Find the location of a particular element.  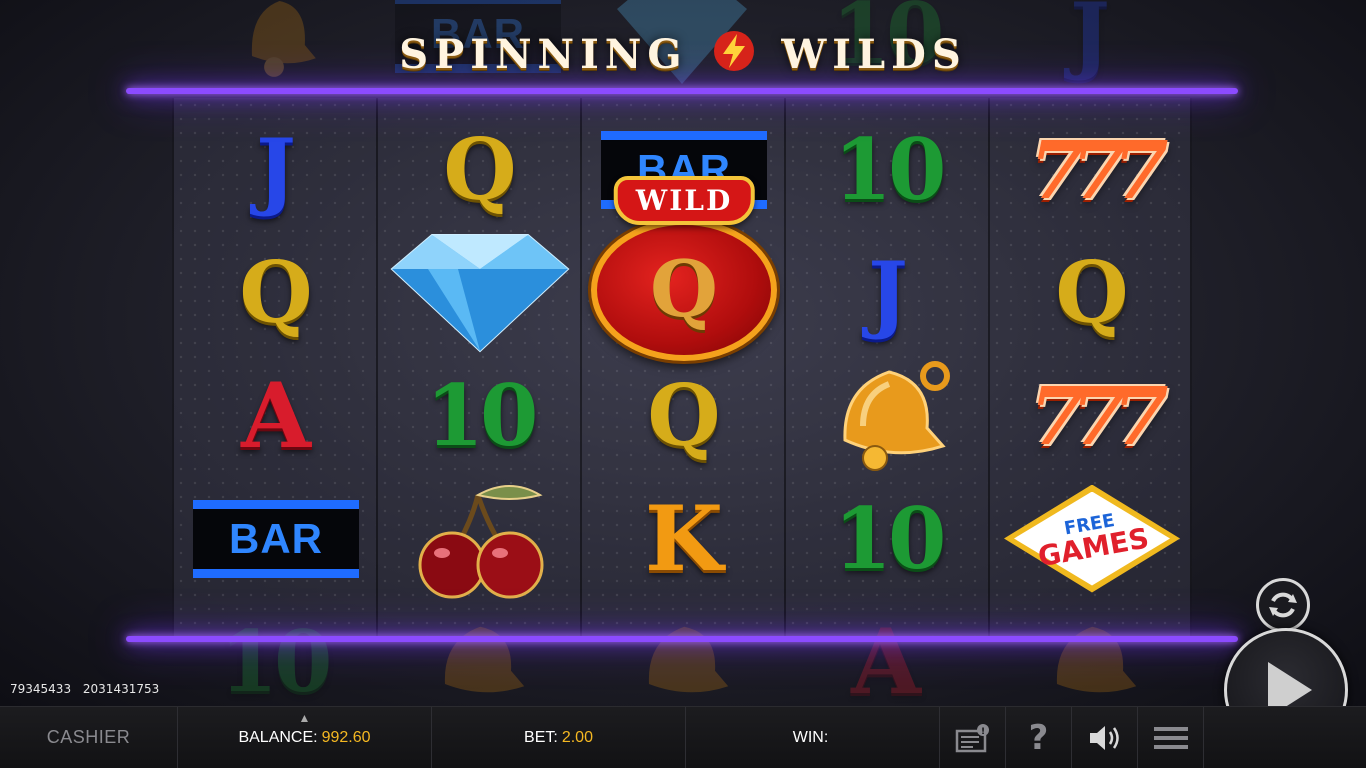

symbol-cherry is located at coordinates (480, 538).